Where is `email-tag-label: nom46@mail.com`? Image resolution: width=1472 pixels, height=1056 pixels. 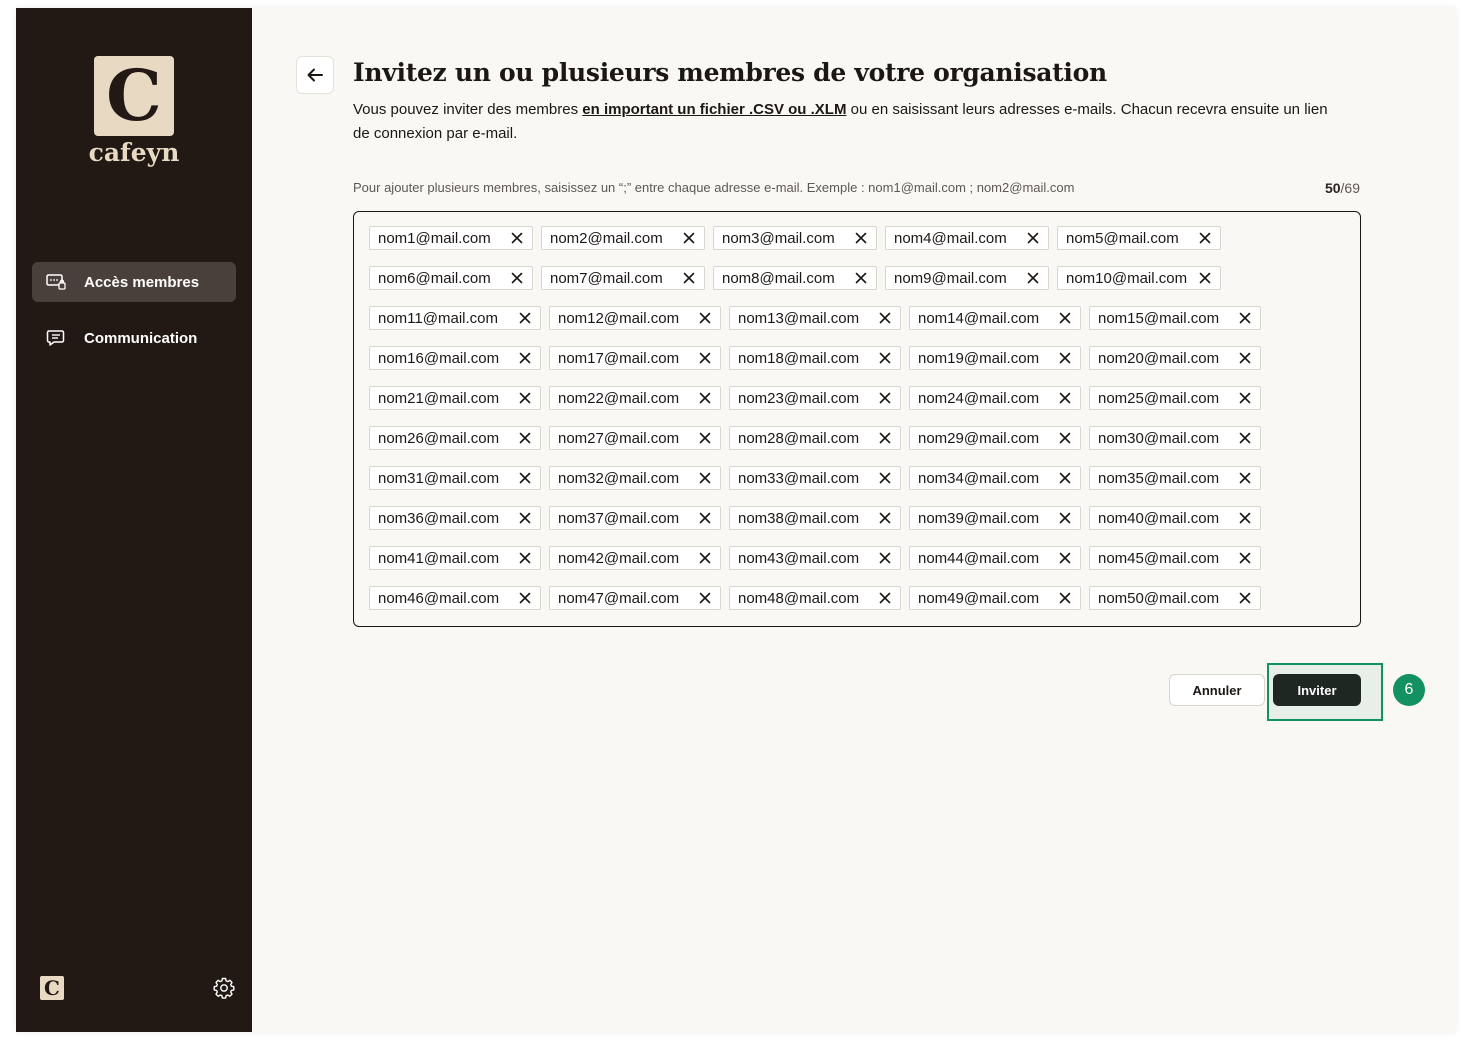
email-tag-label: nom46@mail.com is located at coordinates (439, 598).